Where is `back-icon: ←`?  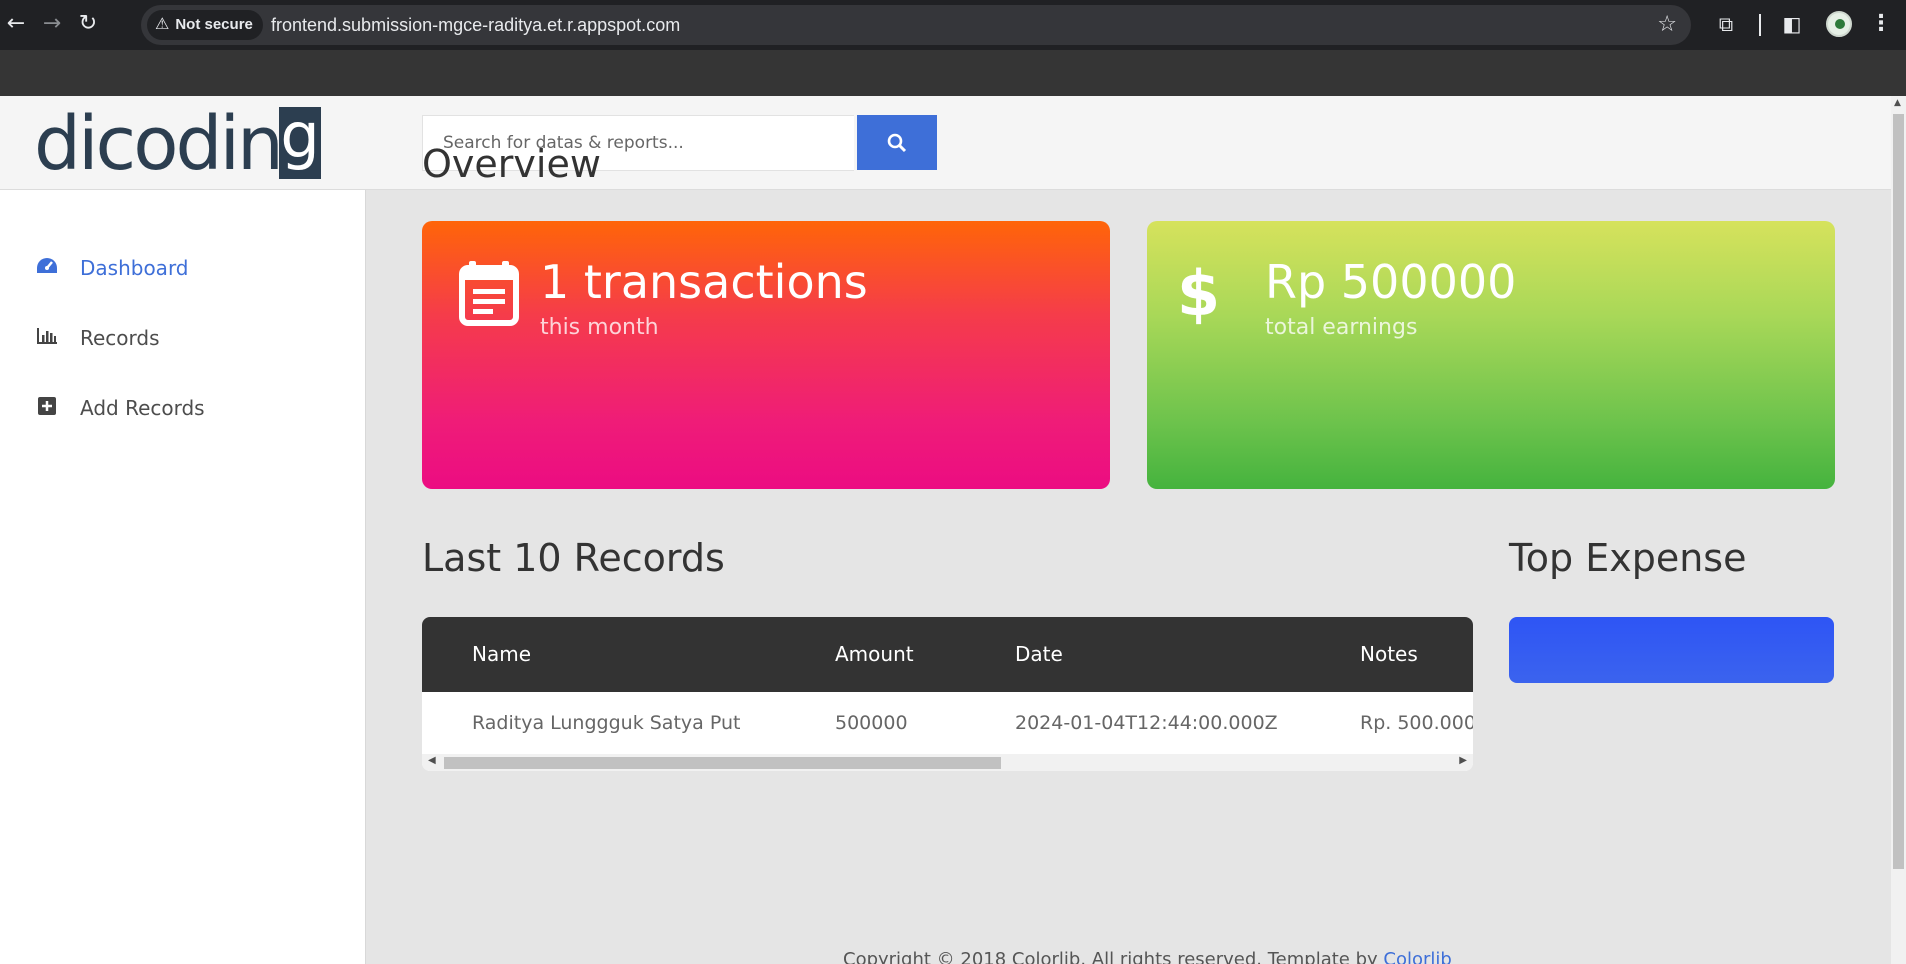 back-icon: ← is located at coordinates (16, 24).